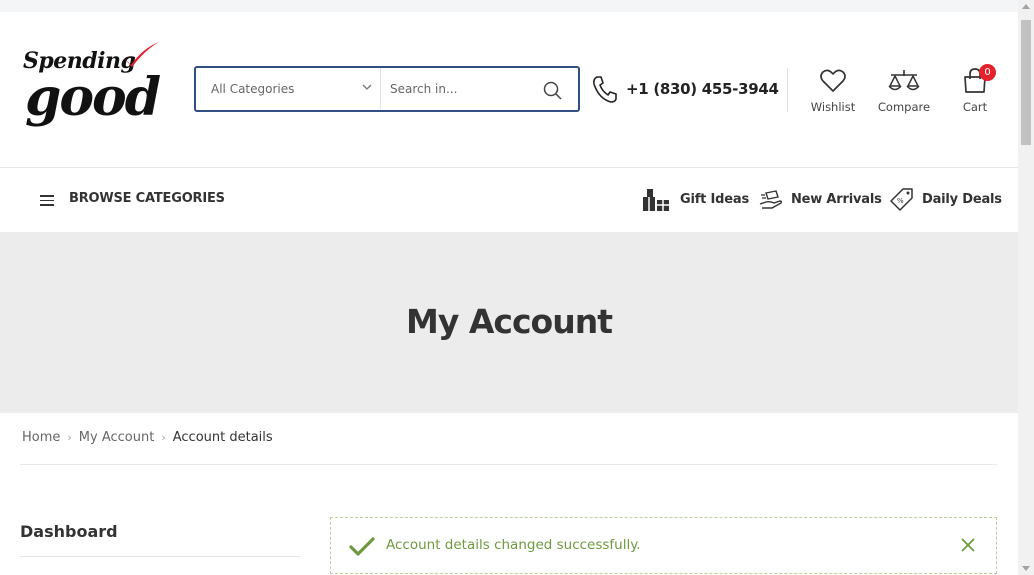  Describe the element at coordinates (553, 90) in the screenshot. I see `search-icon` at that location.